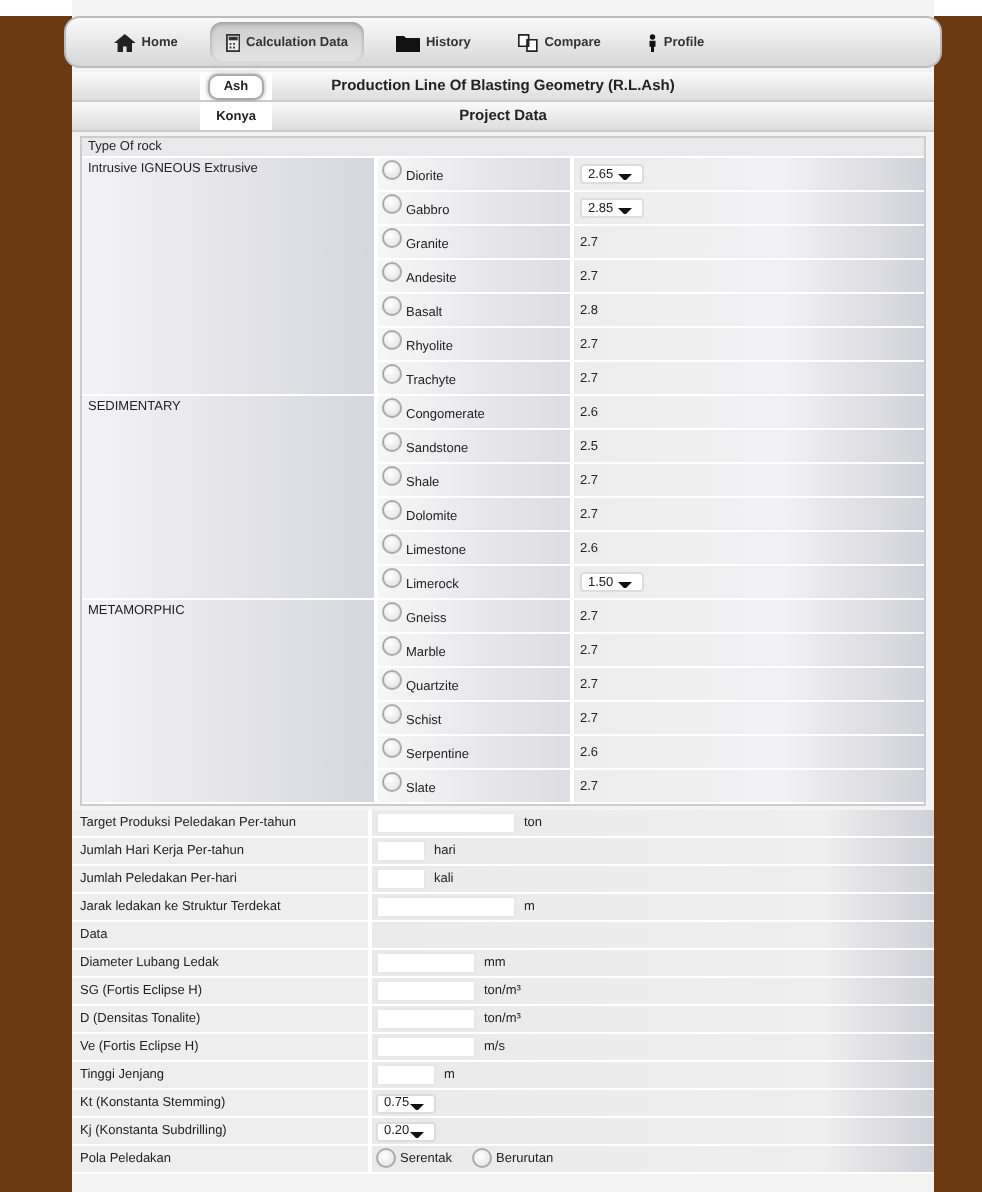  Describe the element at coordinates (653, 42) in the screenshot. I see `person-icon` at that location.